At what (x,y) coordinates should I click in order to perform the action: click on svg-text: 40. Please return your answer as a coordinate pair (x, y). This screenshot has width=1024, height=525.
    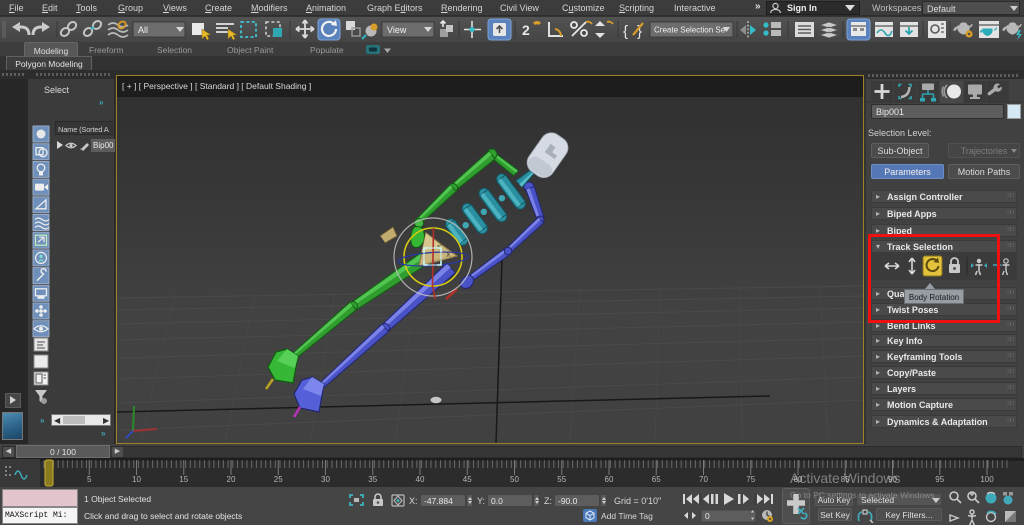
    Looking at the image, I should click on (420, 479).